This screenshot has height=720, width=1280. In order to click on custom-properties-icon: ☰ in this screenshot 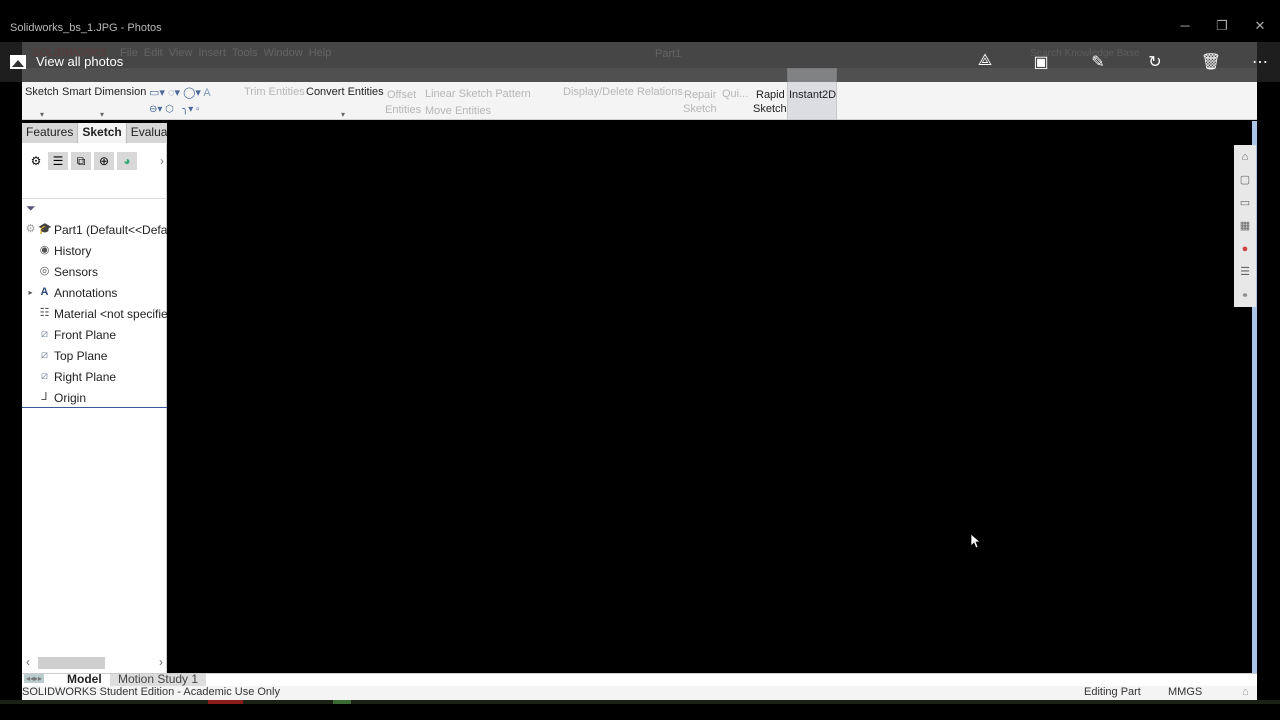, I will do `click(1245, 272)`.